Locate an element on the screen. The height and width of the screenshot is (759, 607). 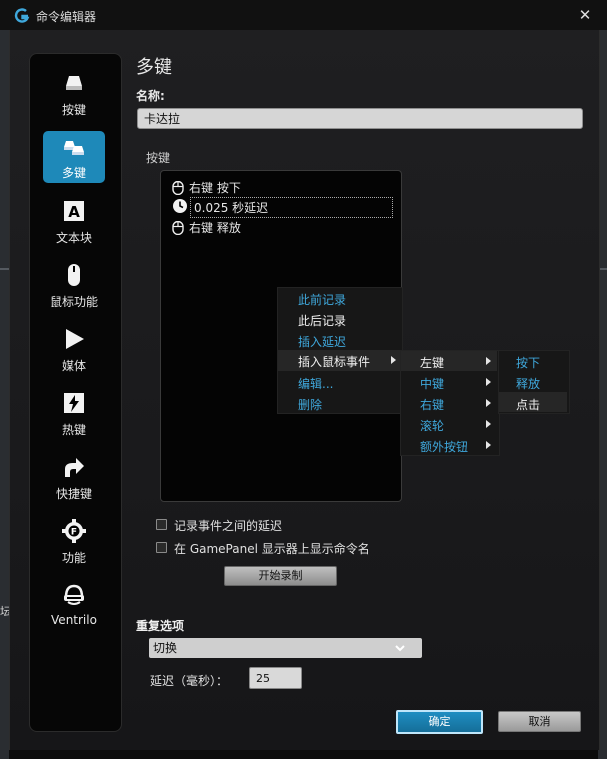
headset-icon is located at coordinates (74, 594).